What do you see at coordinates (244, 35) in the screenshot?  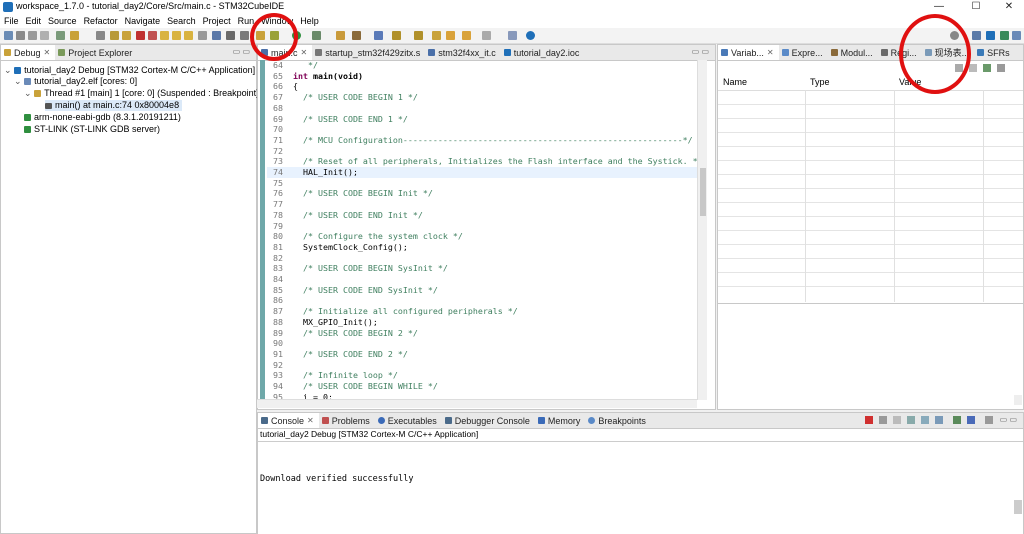 I see `terminate-relaunch-icon` at bounding box center [244, 35].